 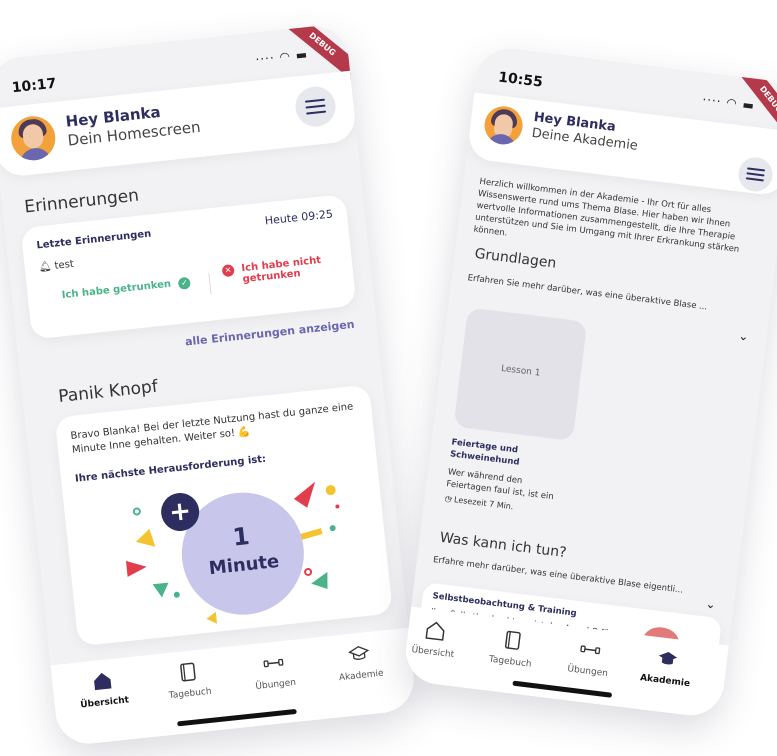 What do you see at coordinates (184, 283) in the screenshot?
I see `check-circle-icon: ✓` at bounding box center [184, 283].